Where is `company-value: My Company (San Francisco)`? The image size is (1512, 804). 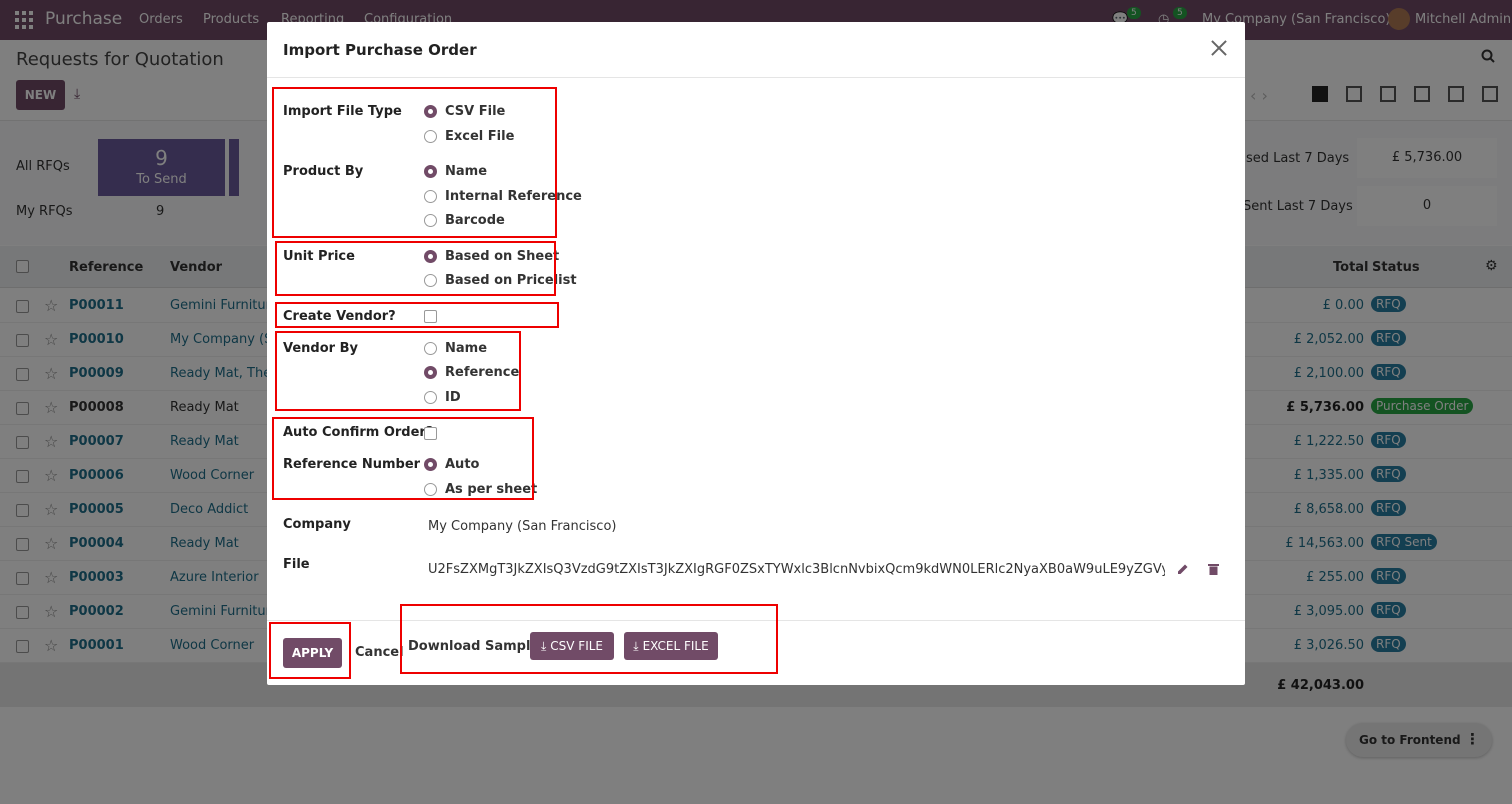
company-value: My Company (San Francisco) is located at coordinates (522, 526).